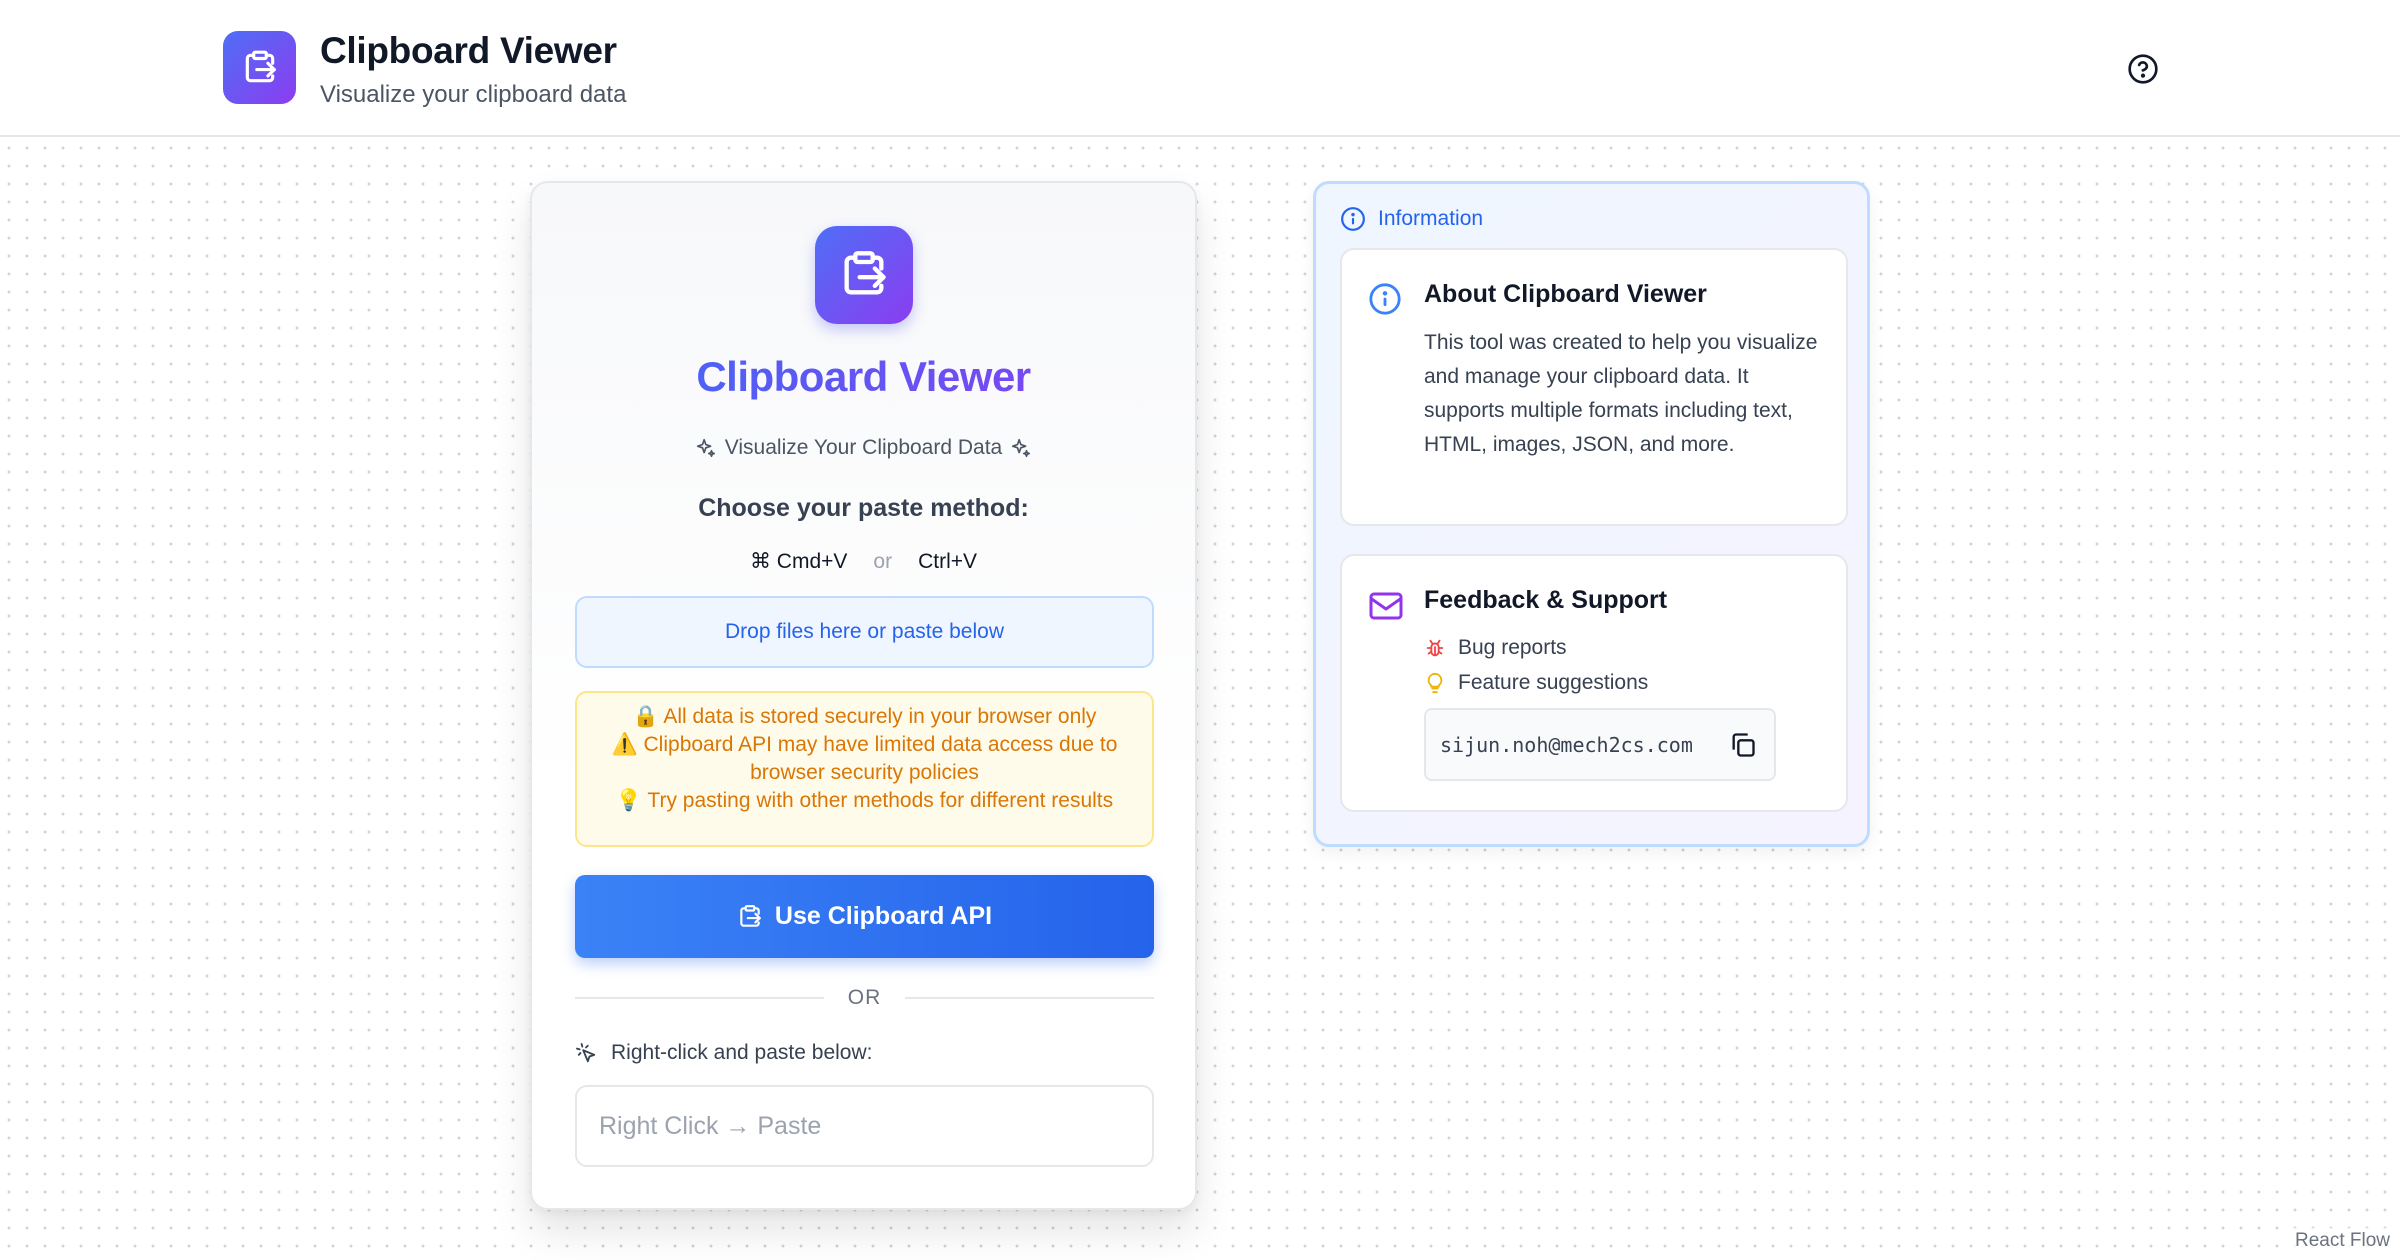 The image size is (2400, 1260). I want to click on help-button, so click(2143, 69).